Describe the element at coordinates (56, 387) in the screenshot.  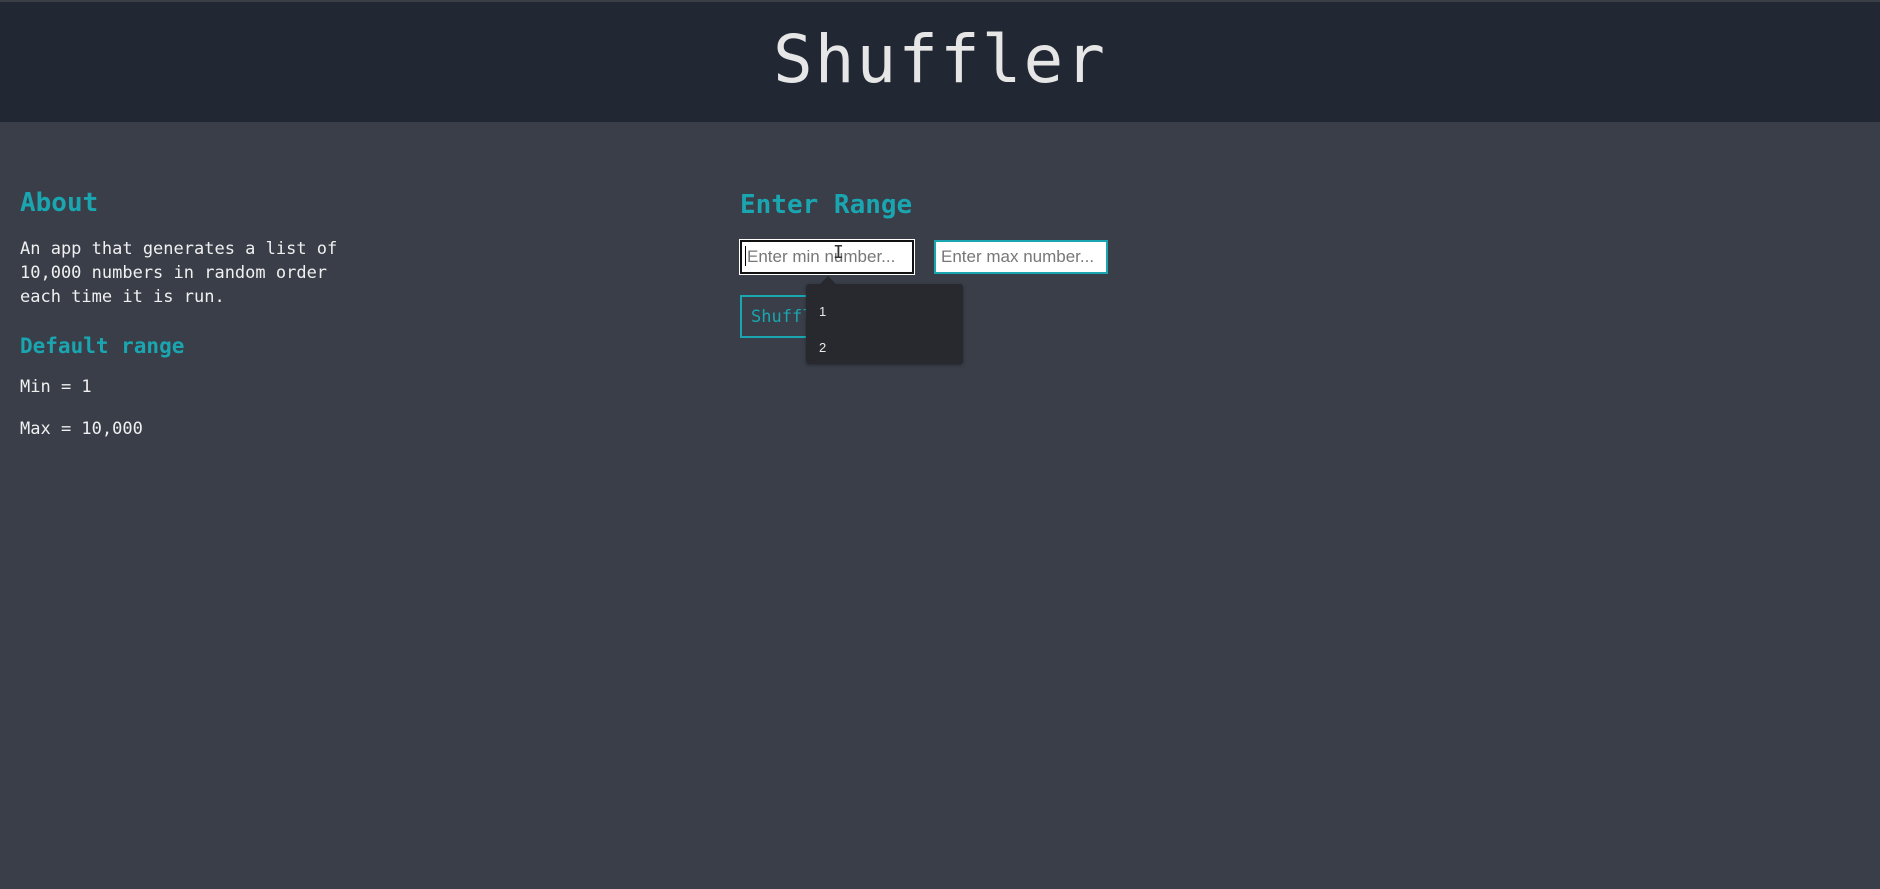
I see `default-min-text: Min = 1` at that location.